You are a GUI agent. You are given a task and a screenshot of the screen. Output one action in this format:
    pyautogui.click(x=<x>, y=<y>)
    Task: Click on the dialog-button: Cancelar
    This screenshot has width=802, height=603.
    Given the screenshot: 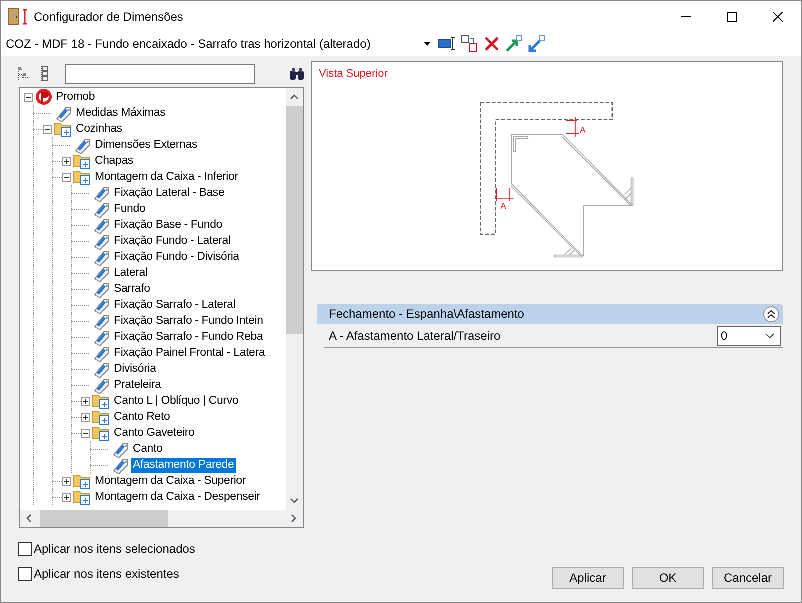 What is the action you would take?
    pyautogui.click(x=748, y=578)
    